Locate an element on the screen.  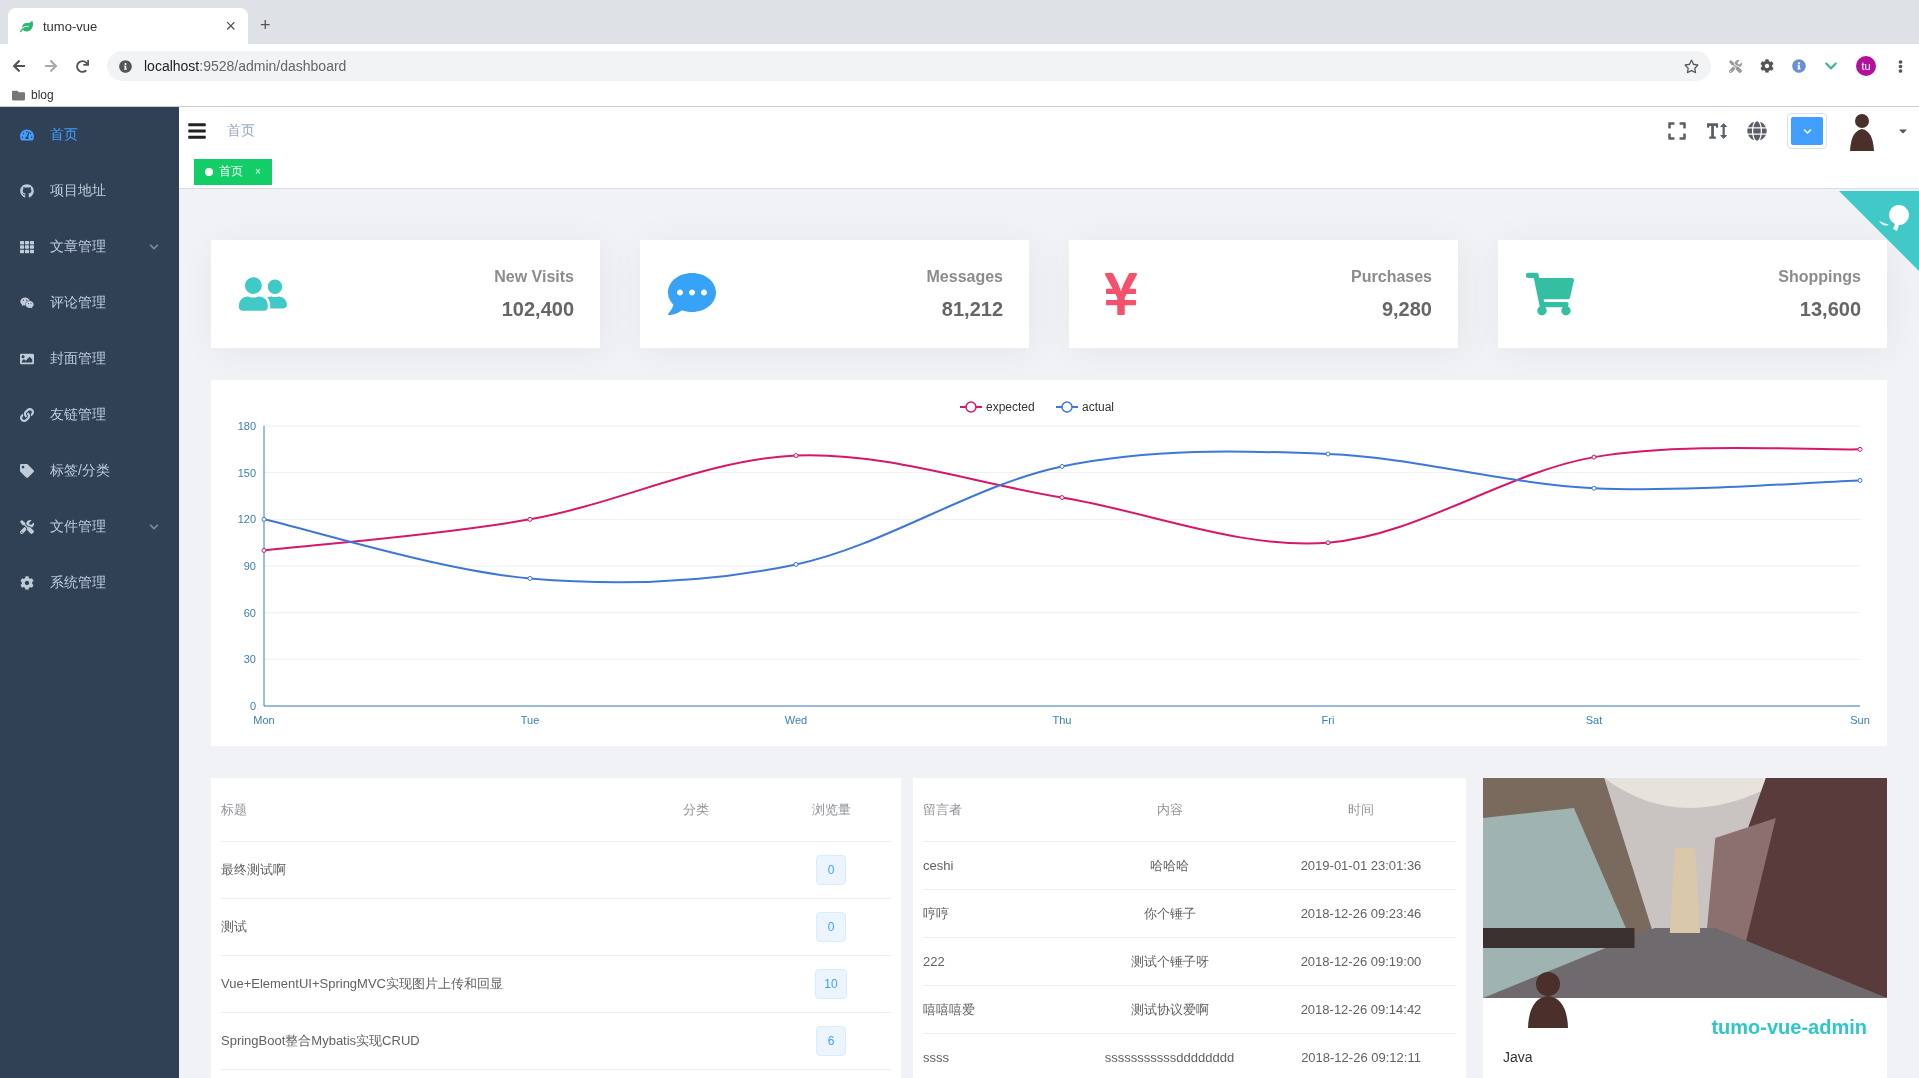
axis-label: 90 is located at coordinates (249, 566).